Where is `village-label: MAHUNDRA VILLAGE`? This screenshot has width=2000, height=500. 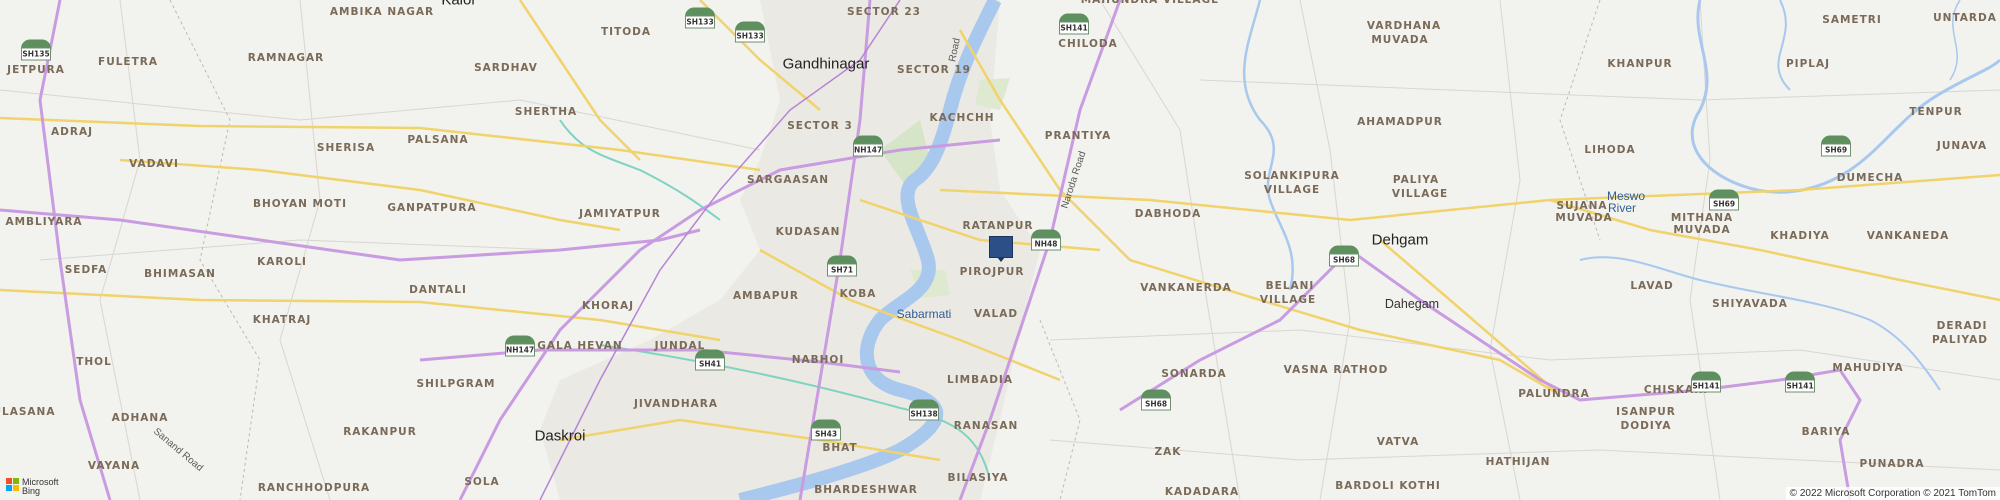 village-label: MAHUNDRA VILLAGE is located at coordinates (1150, 3).